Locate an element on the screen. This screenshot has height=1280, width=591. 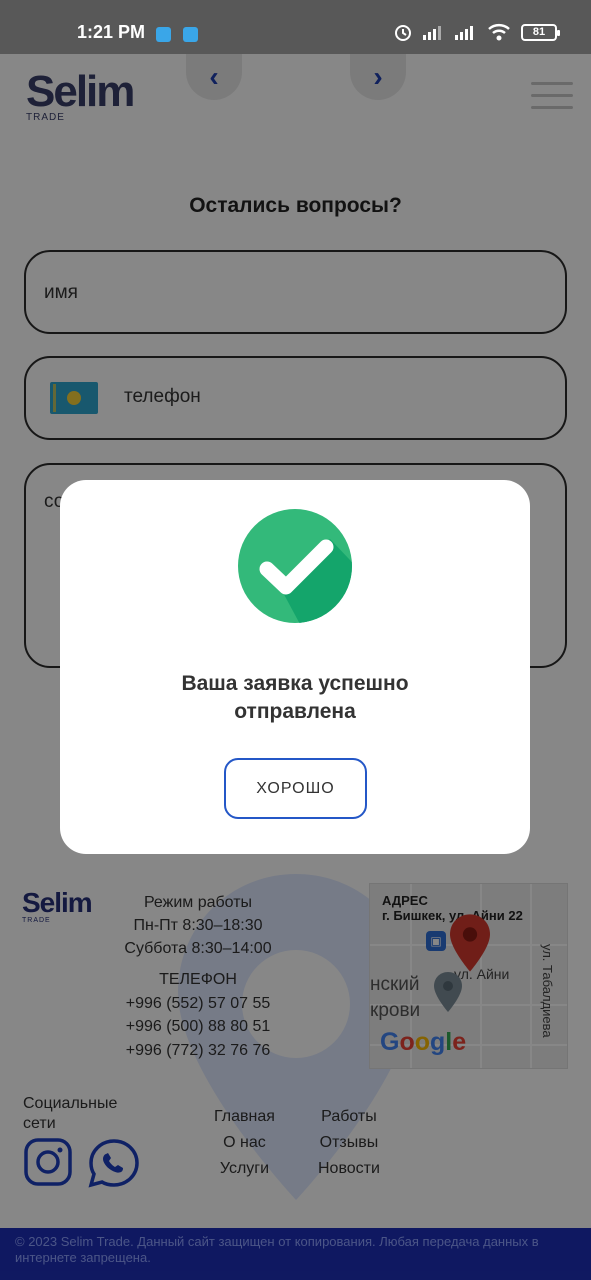
success-check-icon is located at coordinates (295, 566).